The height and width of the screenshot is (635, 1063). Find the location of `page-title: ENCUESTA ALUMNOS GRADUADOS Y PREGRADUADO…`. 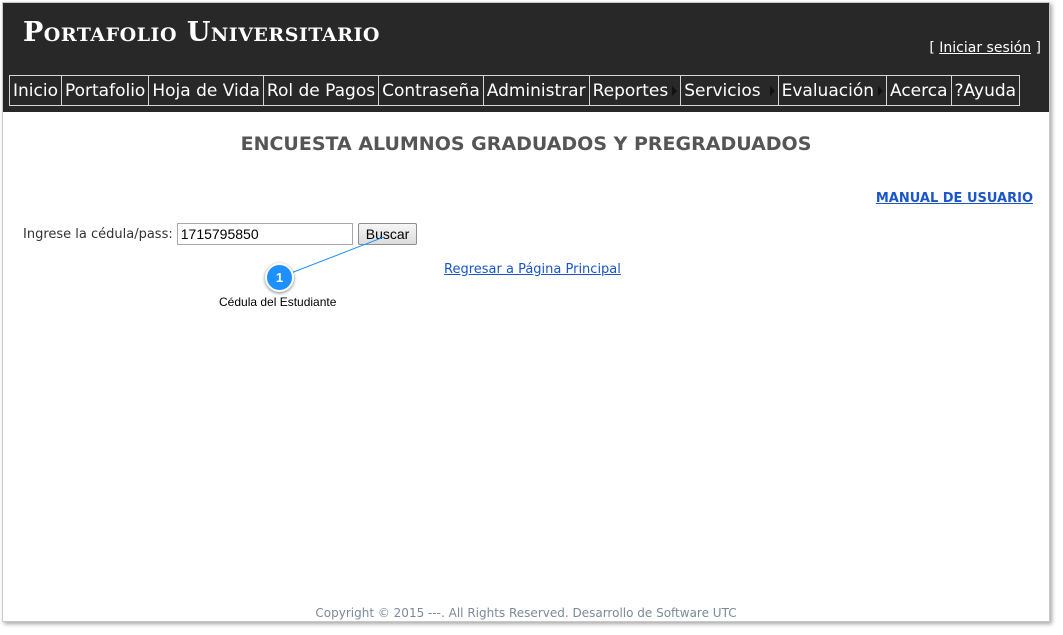

page-title: ENCUESTA ALUMNOS GRADUADOS Y PREGRADUADO… is located at coordinates (526, 144).